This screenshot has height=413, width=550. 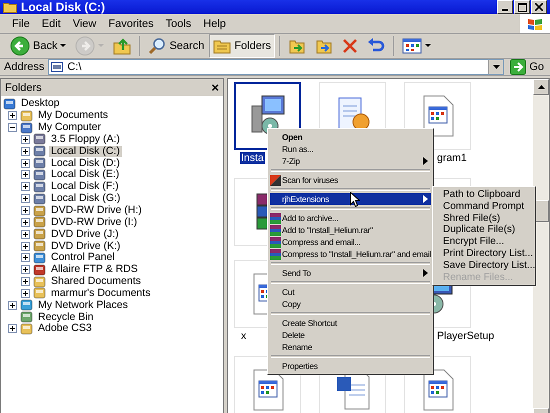 I want to click on menu-item: Command Prompt, so click(x=484, y=206).